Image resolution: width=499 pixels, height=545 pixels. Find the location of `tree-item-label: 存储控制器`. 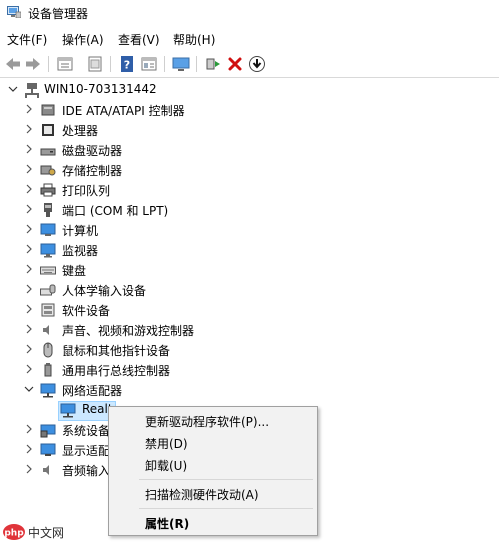

tree-item-label: 存储控制器 is located at coordinates (92, 171).